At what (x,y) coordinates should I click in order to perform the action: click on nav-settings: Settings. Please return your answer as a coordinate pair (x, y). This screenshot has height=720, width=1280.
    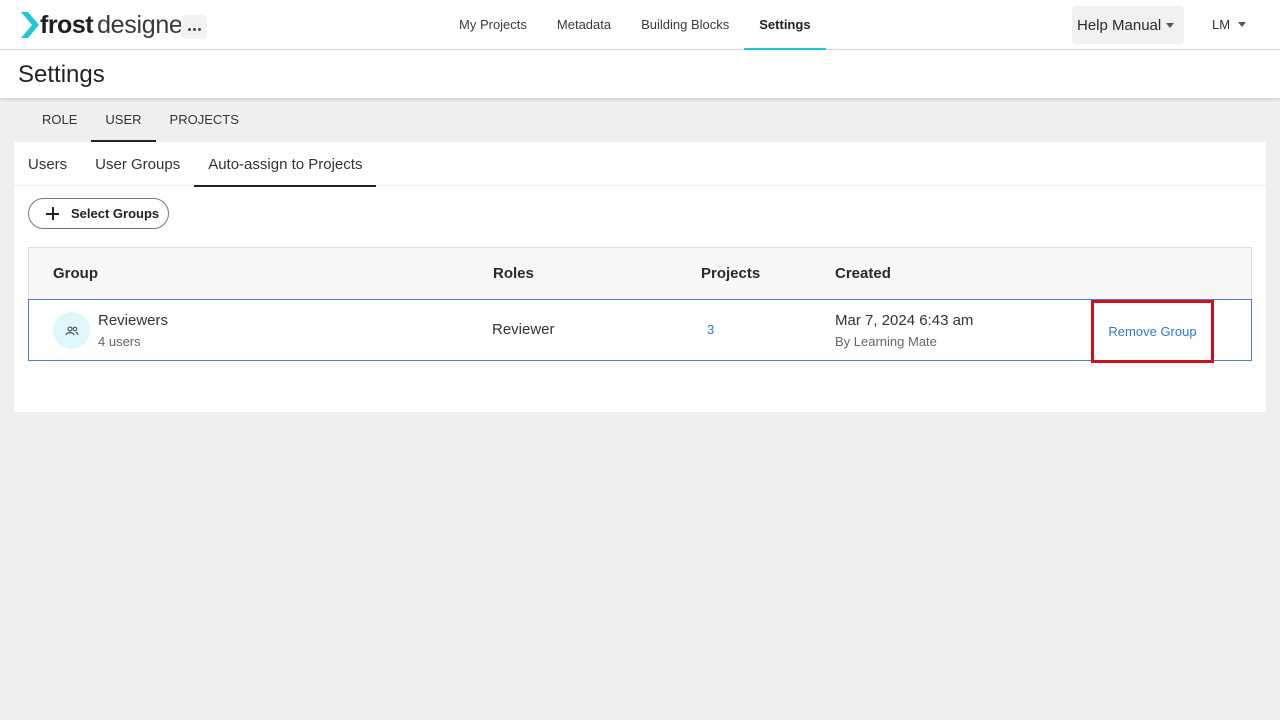
    Looking at the image, I should click on (785, 25).